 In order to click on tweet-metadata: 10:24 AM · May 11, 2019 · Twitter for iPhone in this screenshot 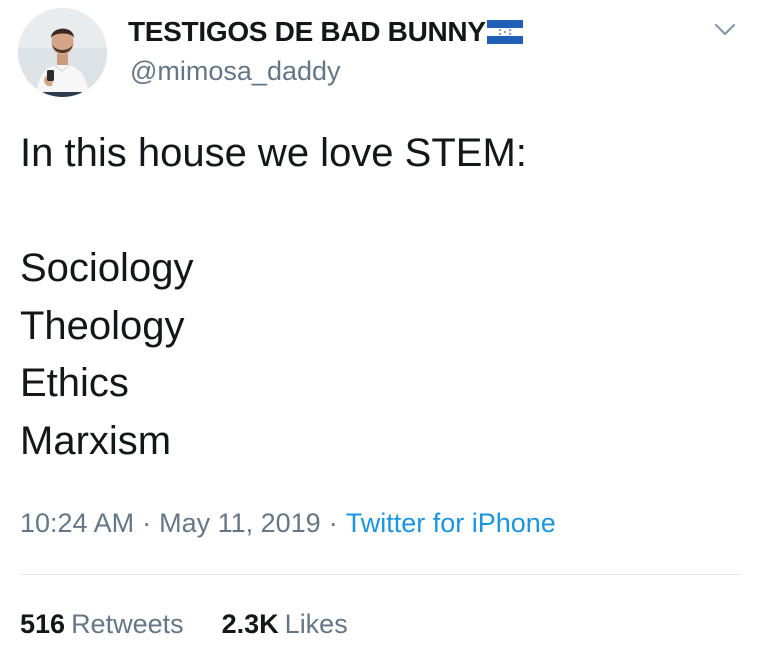, I will do `click(288, 523)`.